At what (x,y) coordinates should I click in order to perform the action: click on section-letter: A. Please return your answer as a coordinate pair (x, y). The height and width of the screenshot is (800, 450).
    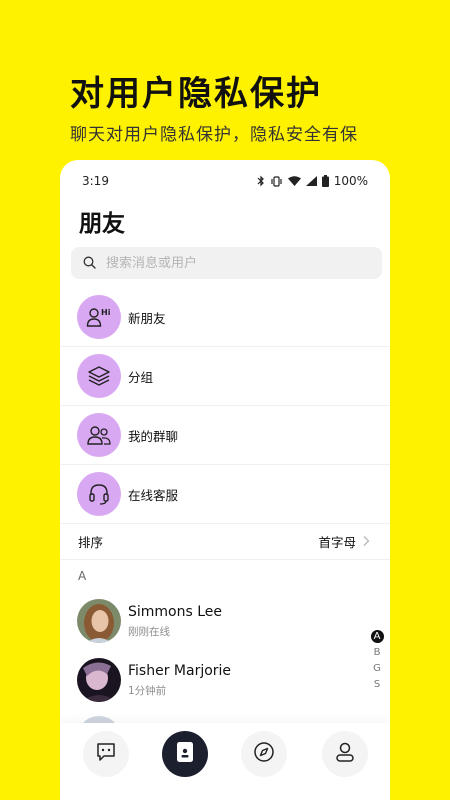
    Looking at the image, I should click on (82, 576).